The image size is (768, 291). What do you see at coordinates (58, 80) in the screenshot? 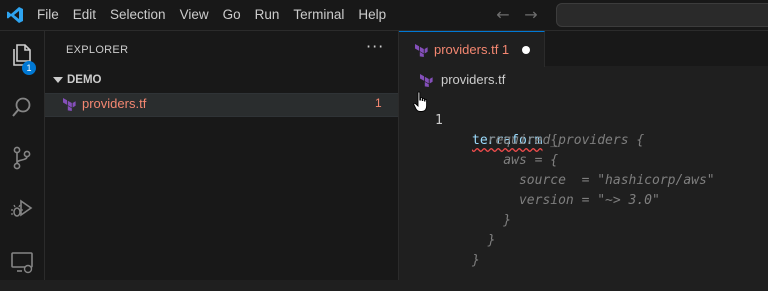
I see `chevron-down-icon` at bounding box center [58, 80].